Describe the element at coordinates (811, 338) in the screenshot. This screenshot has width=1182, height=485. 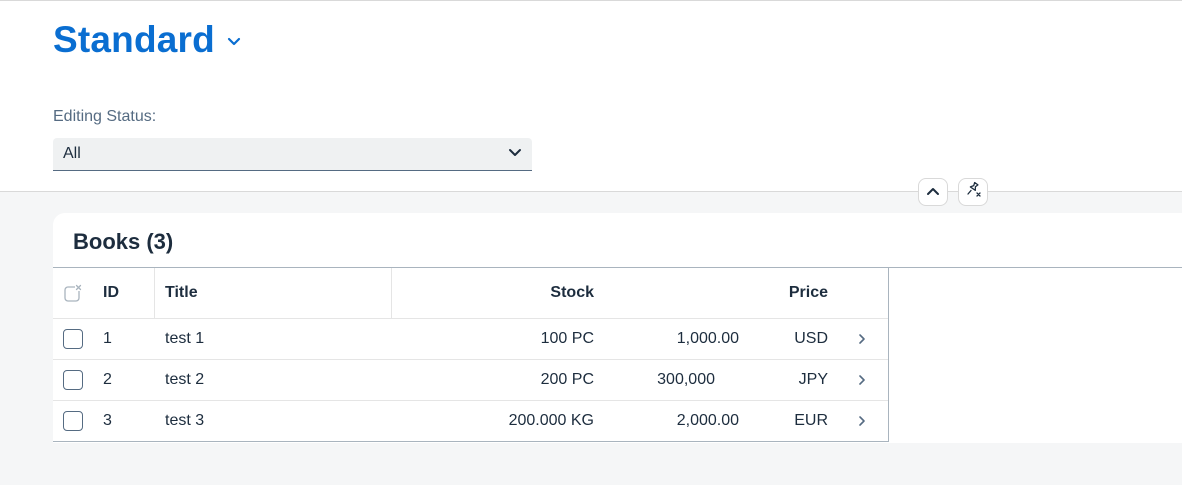
I see `cell-price-currency: USD` at that location.